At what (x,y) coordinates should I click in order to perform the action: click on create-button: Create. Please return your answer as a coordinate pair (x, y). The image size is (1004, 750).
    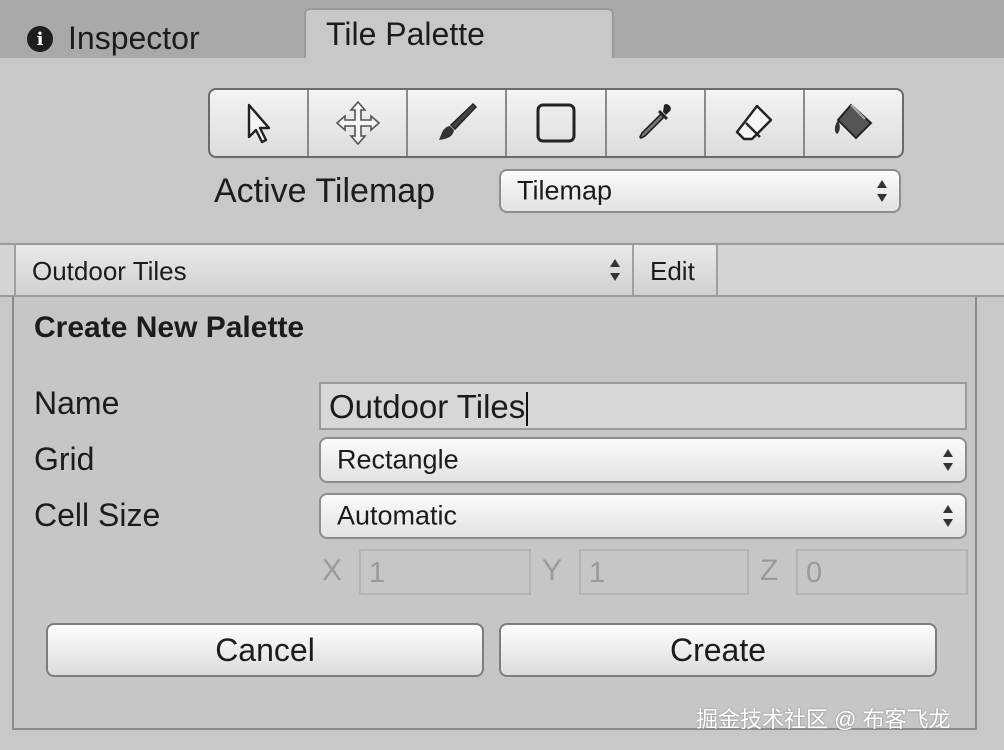
    Looking at the image, I should click on (718, 650).